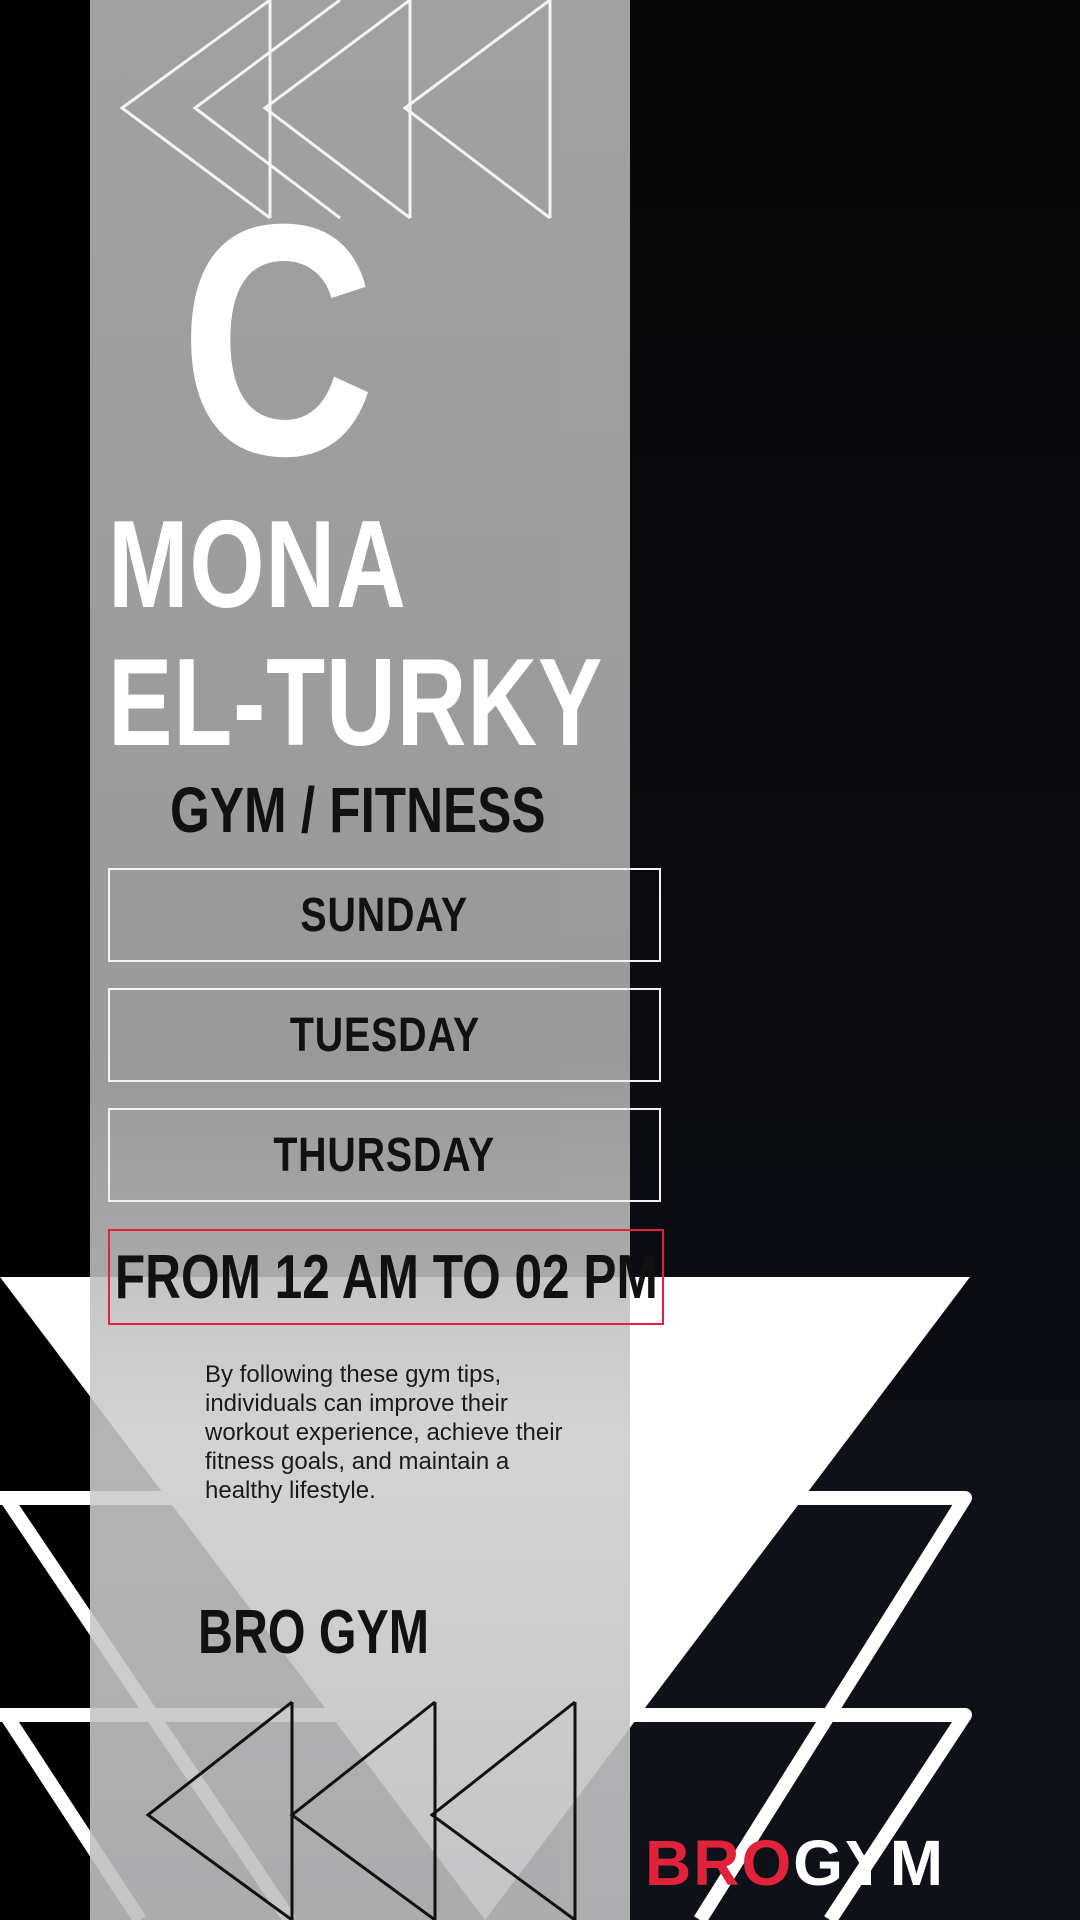  I want to click on day-box-thursday: THURSDAY, so click(384, 1155).